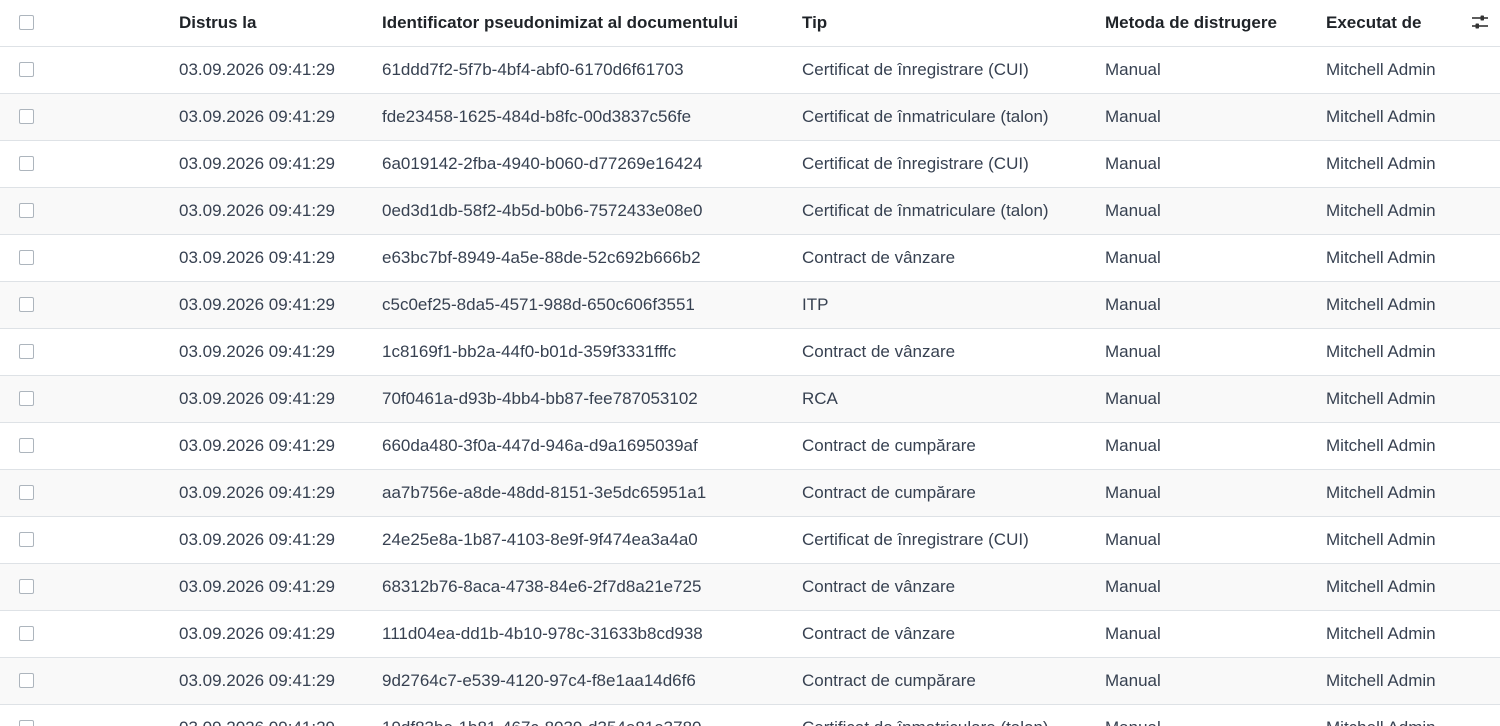  Describe the element at coordinates (274, 23) in the screenshot. I see `column-header-destroyed-at: Distrus la` at that location.